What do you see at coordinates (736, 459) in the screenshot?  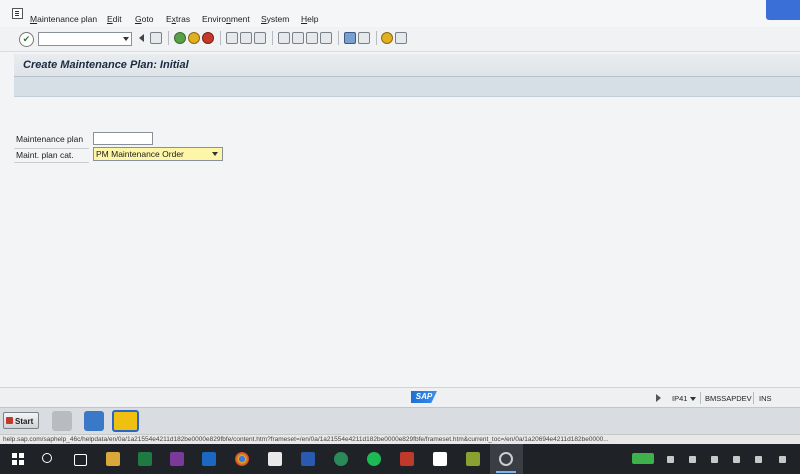 I see `tray-volume-icon` at bounding box center [736, 459].